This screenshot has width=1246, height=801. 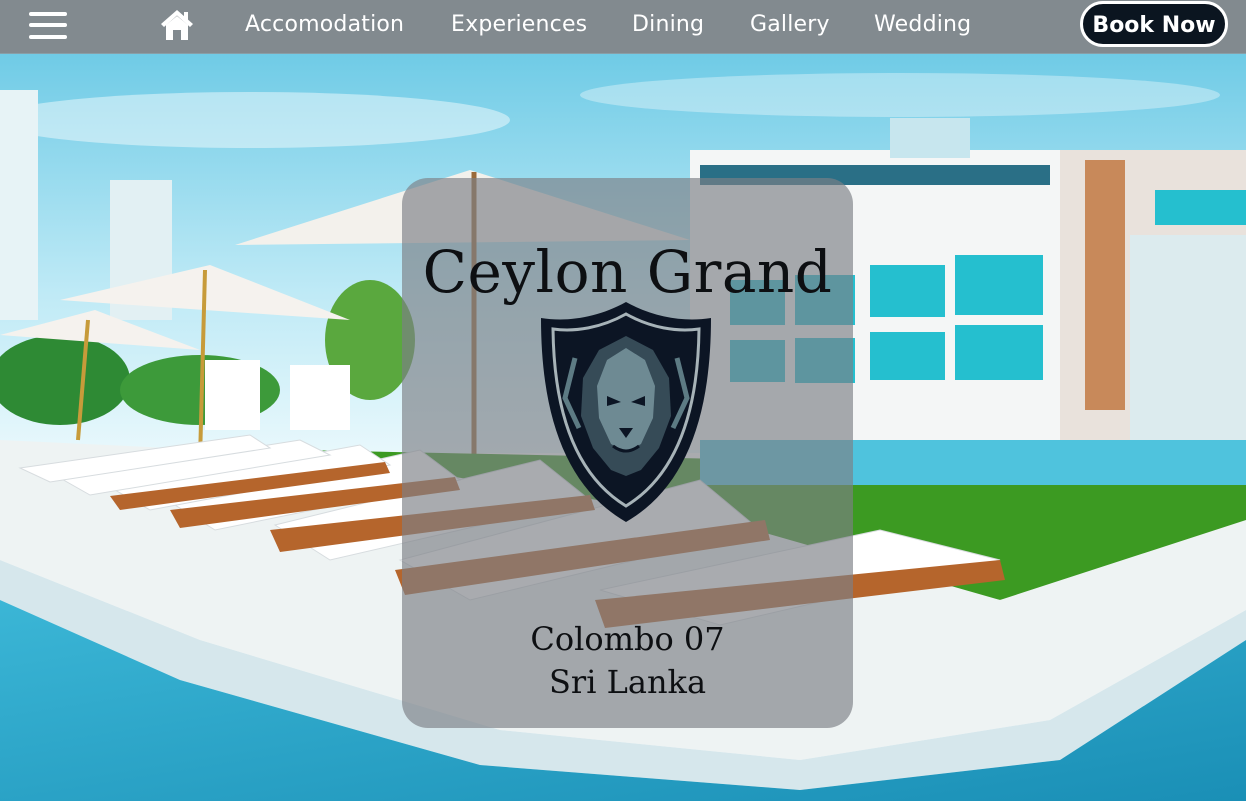 I want to click on location-country: Sri Lanka, so click(x=627, y=682).